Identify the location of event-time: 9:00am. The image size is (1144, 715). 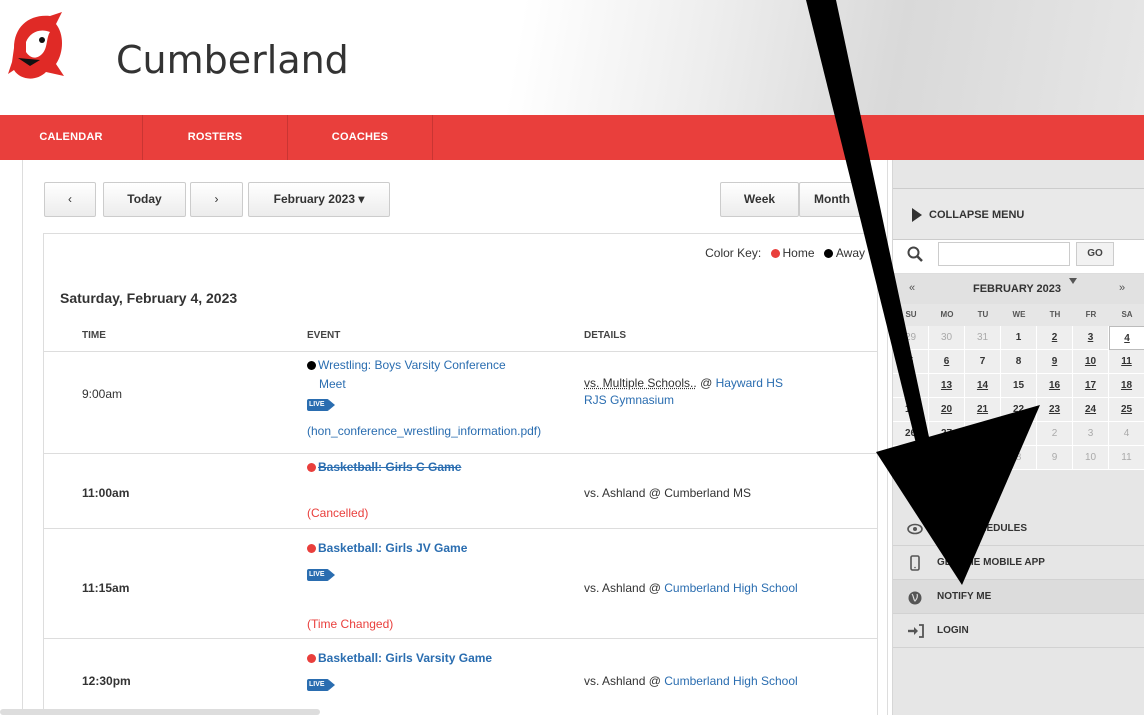
(102, 394).